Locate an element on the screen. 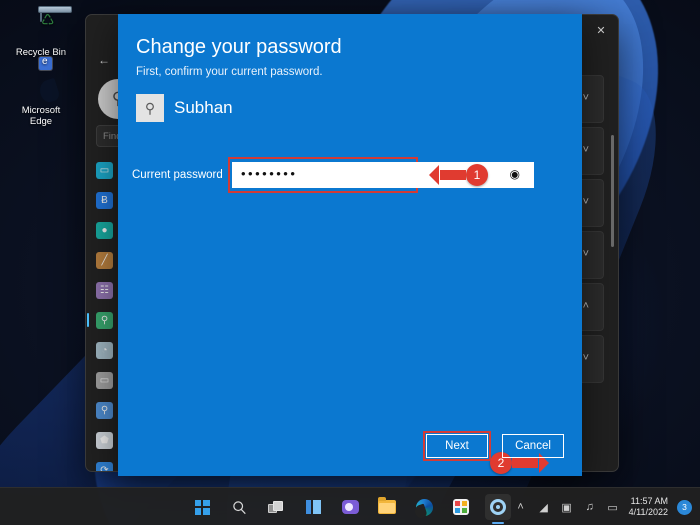 Image resolution: width=700 pixels, height=525 pixels. chat-icon is located at coordinates (350, 507).